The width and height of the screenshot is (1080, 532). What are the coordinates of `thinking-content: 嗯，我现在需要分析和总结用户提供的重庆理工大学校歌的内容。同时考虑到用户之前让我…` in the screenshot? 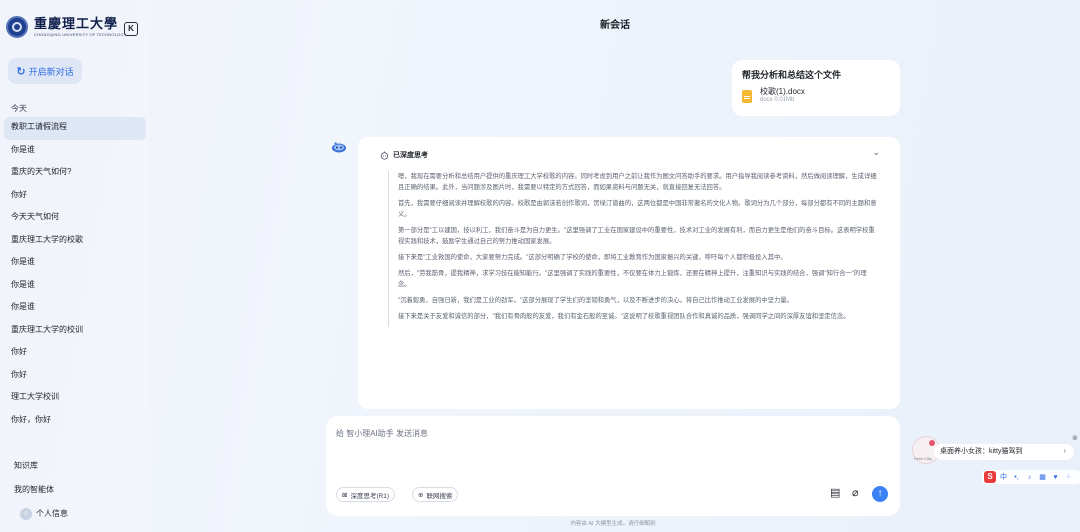 It's located at (633, 249).